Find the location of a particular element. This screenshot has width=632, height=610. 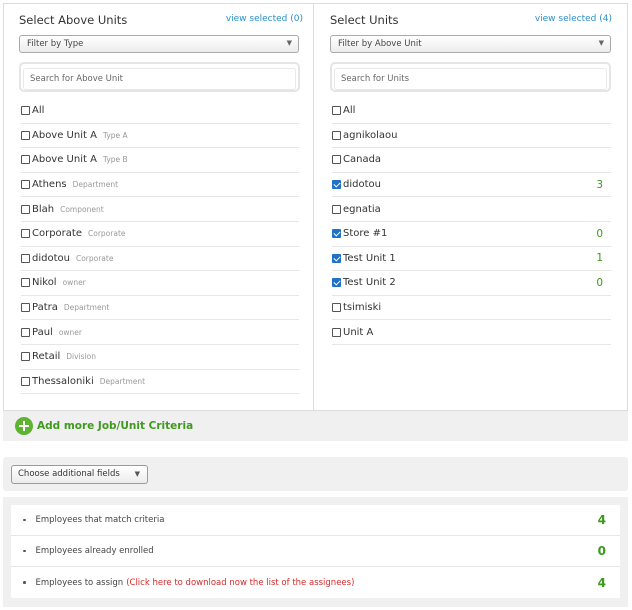

unit-row: agnikolaou is located at coordinates (471, 136).